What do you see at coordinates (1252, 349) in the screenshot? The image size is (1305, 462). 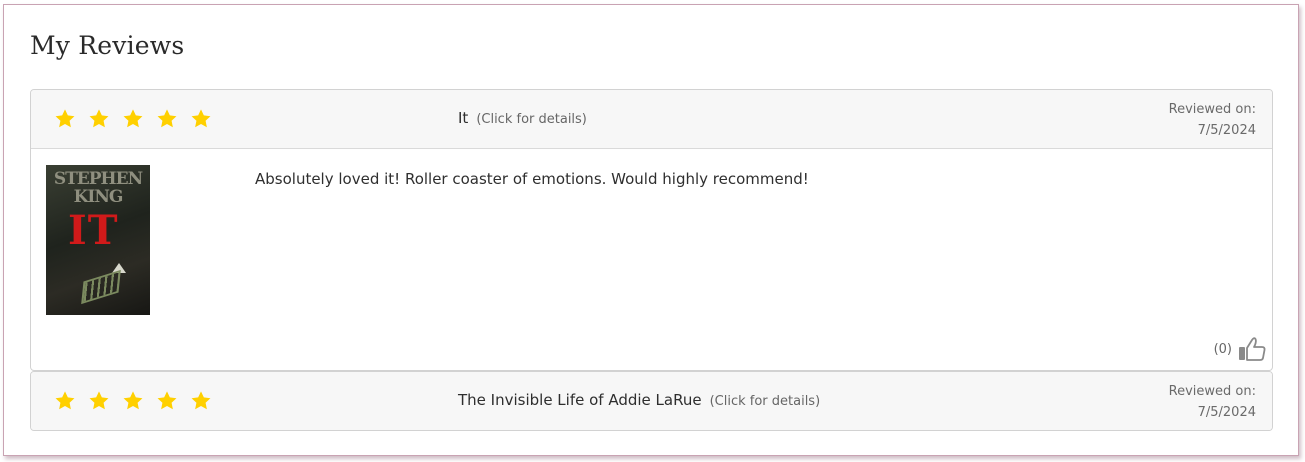 I see `thumbs-up-icon` at bounding box center [1252, 349].